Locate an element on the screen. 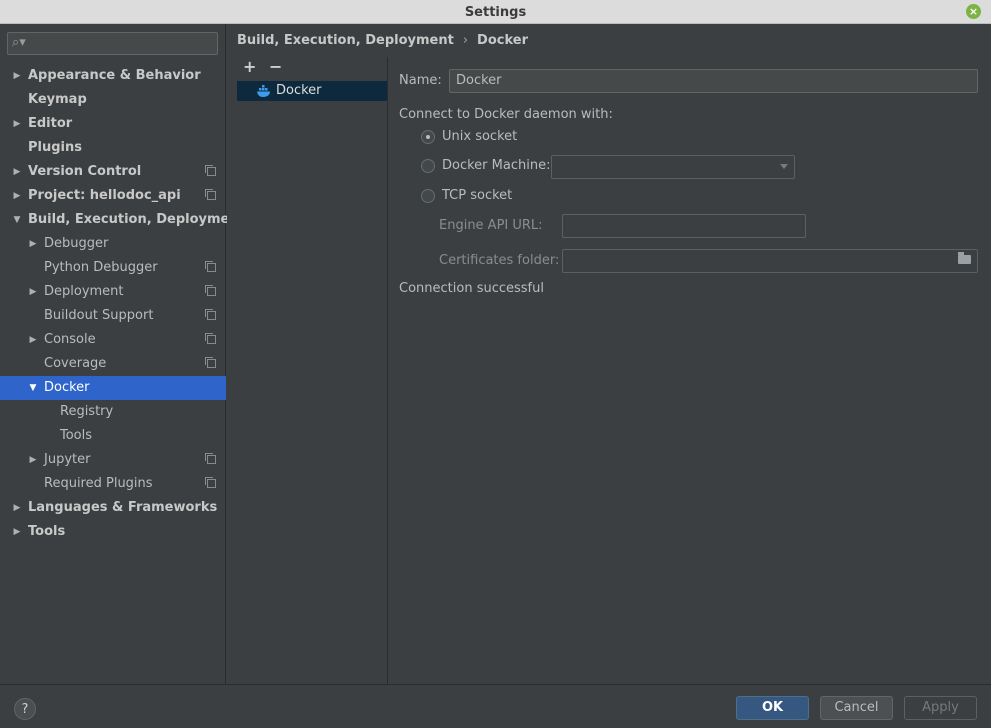  tree-item: ▶ Languages & Frameworks is located at coordinates (113, 508).